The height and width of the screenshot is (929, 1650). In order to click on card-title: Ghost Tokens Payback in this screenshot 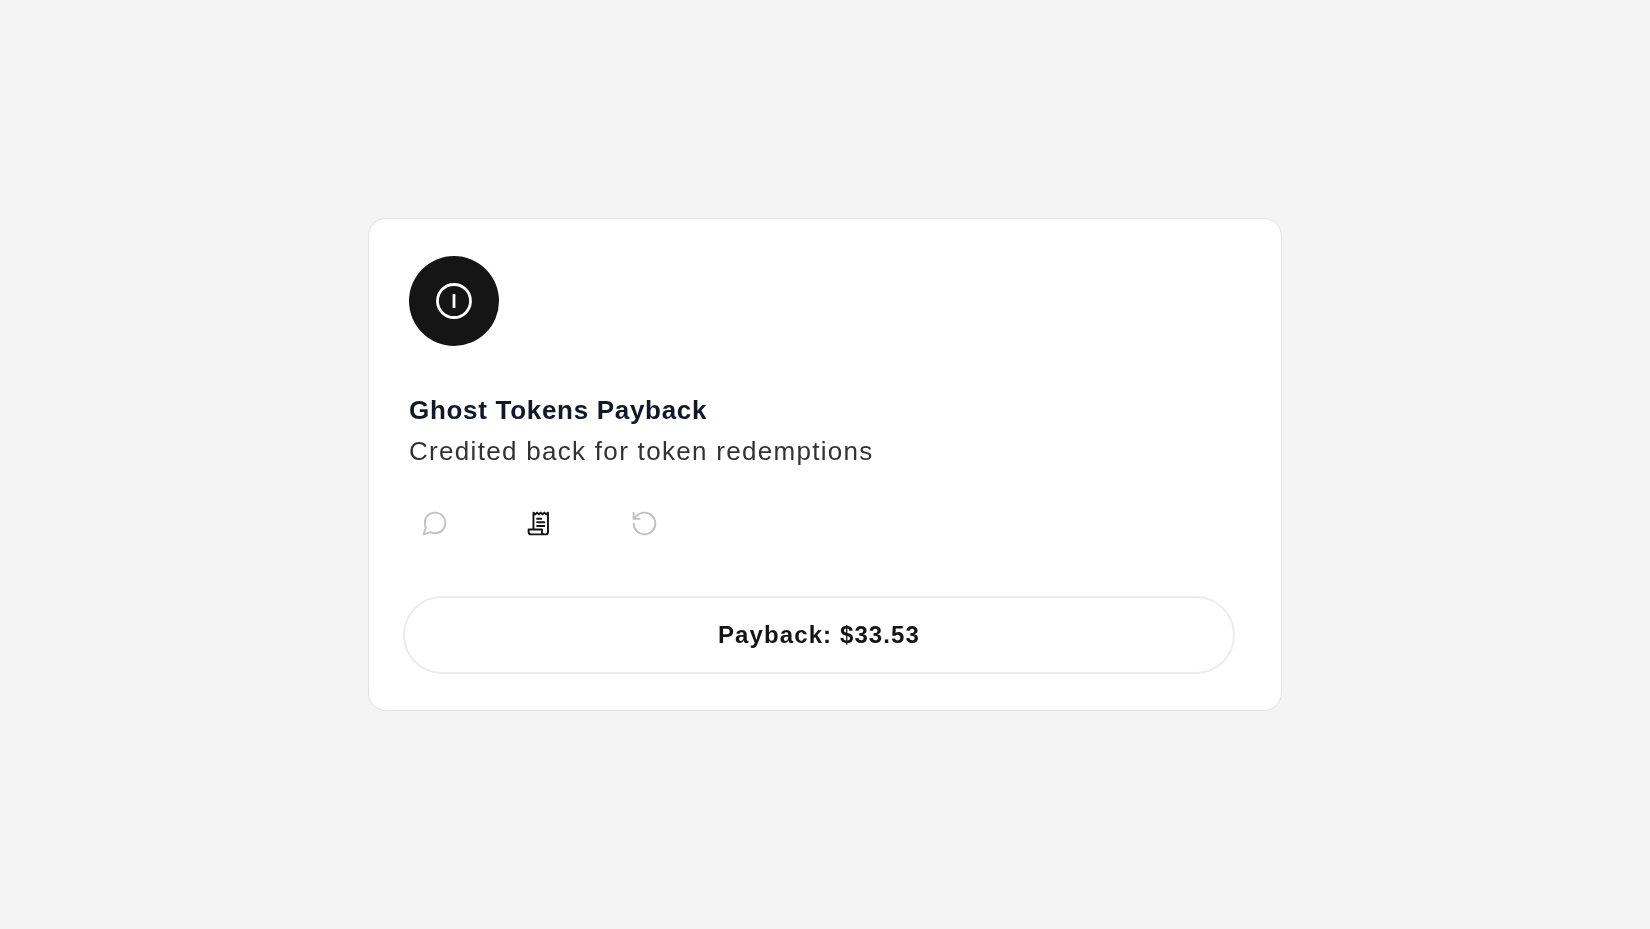, I will do `click(558, 410)`.